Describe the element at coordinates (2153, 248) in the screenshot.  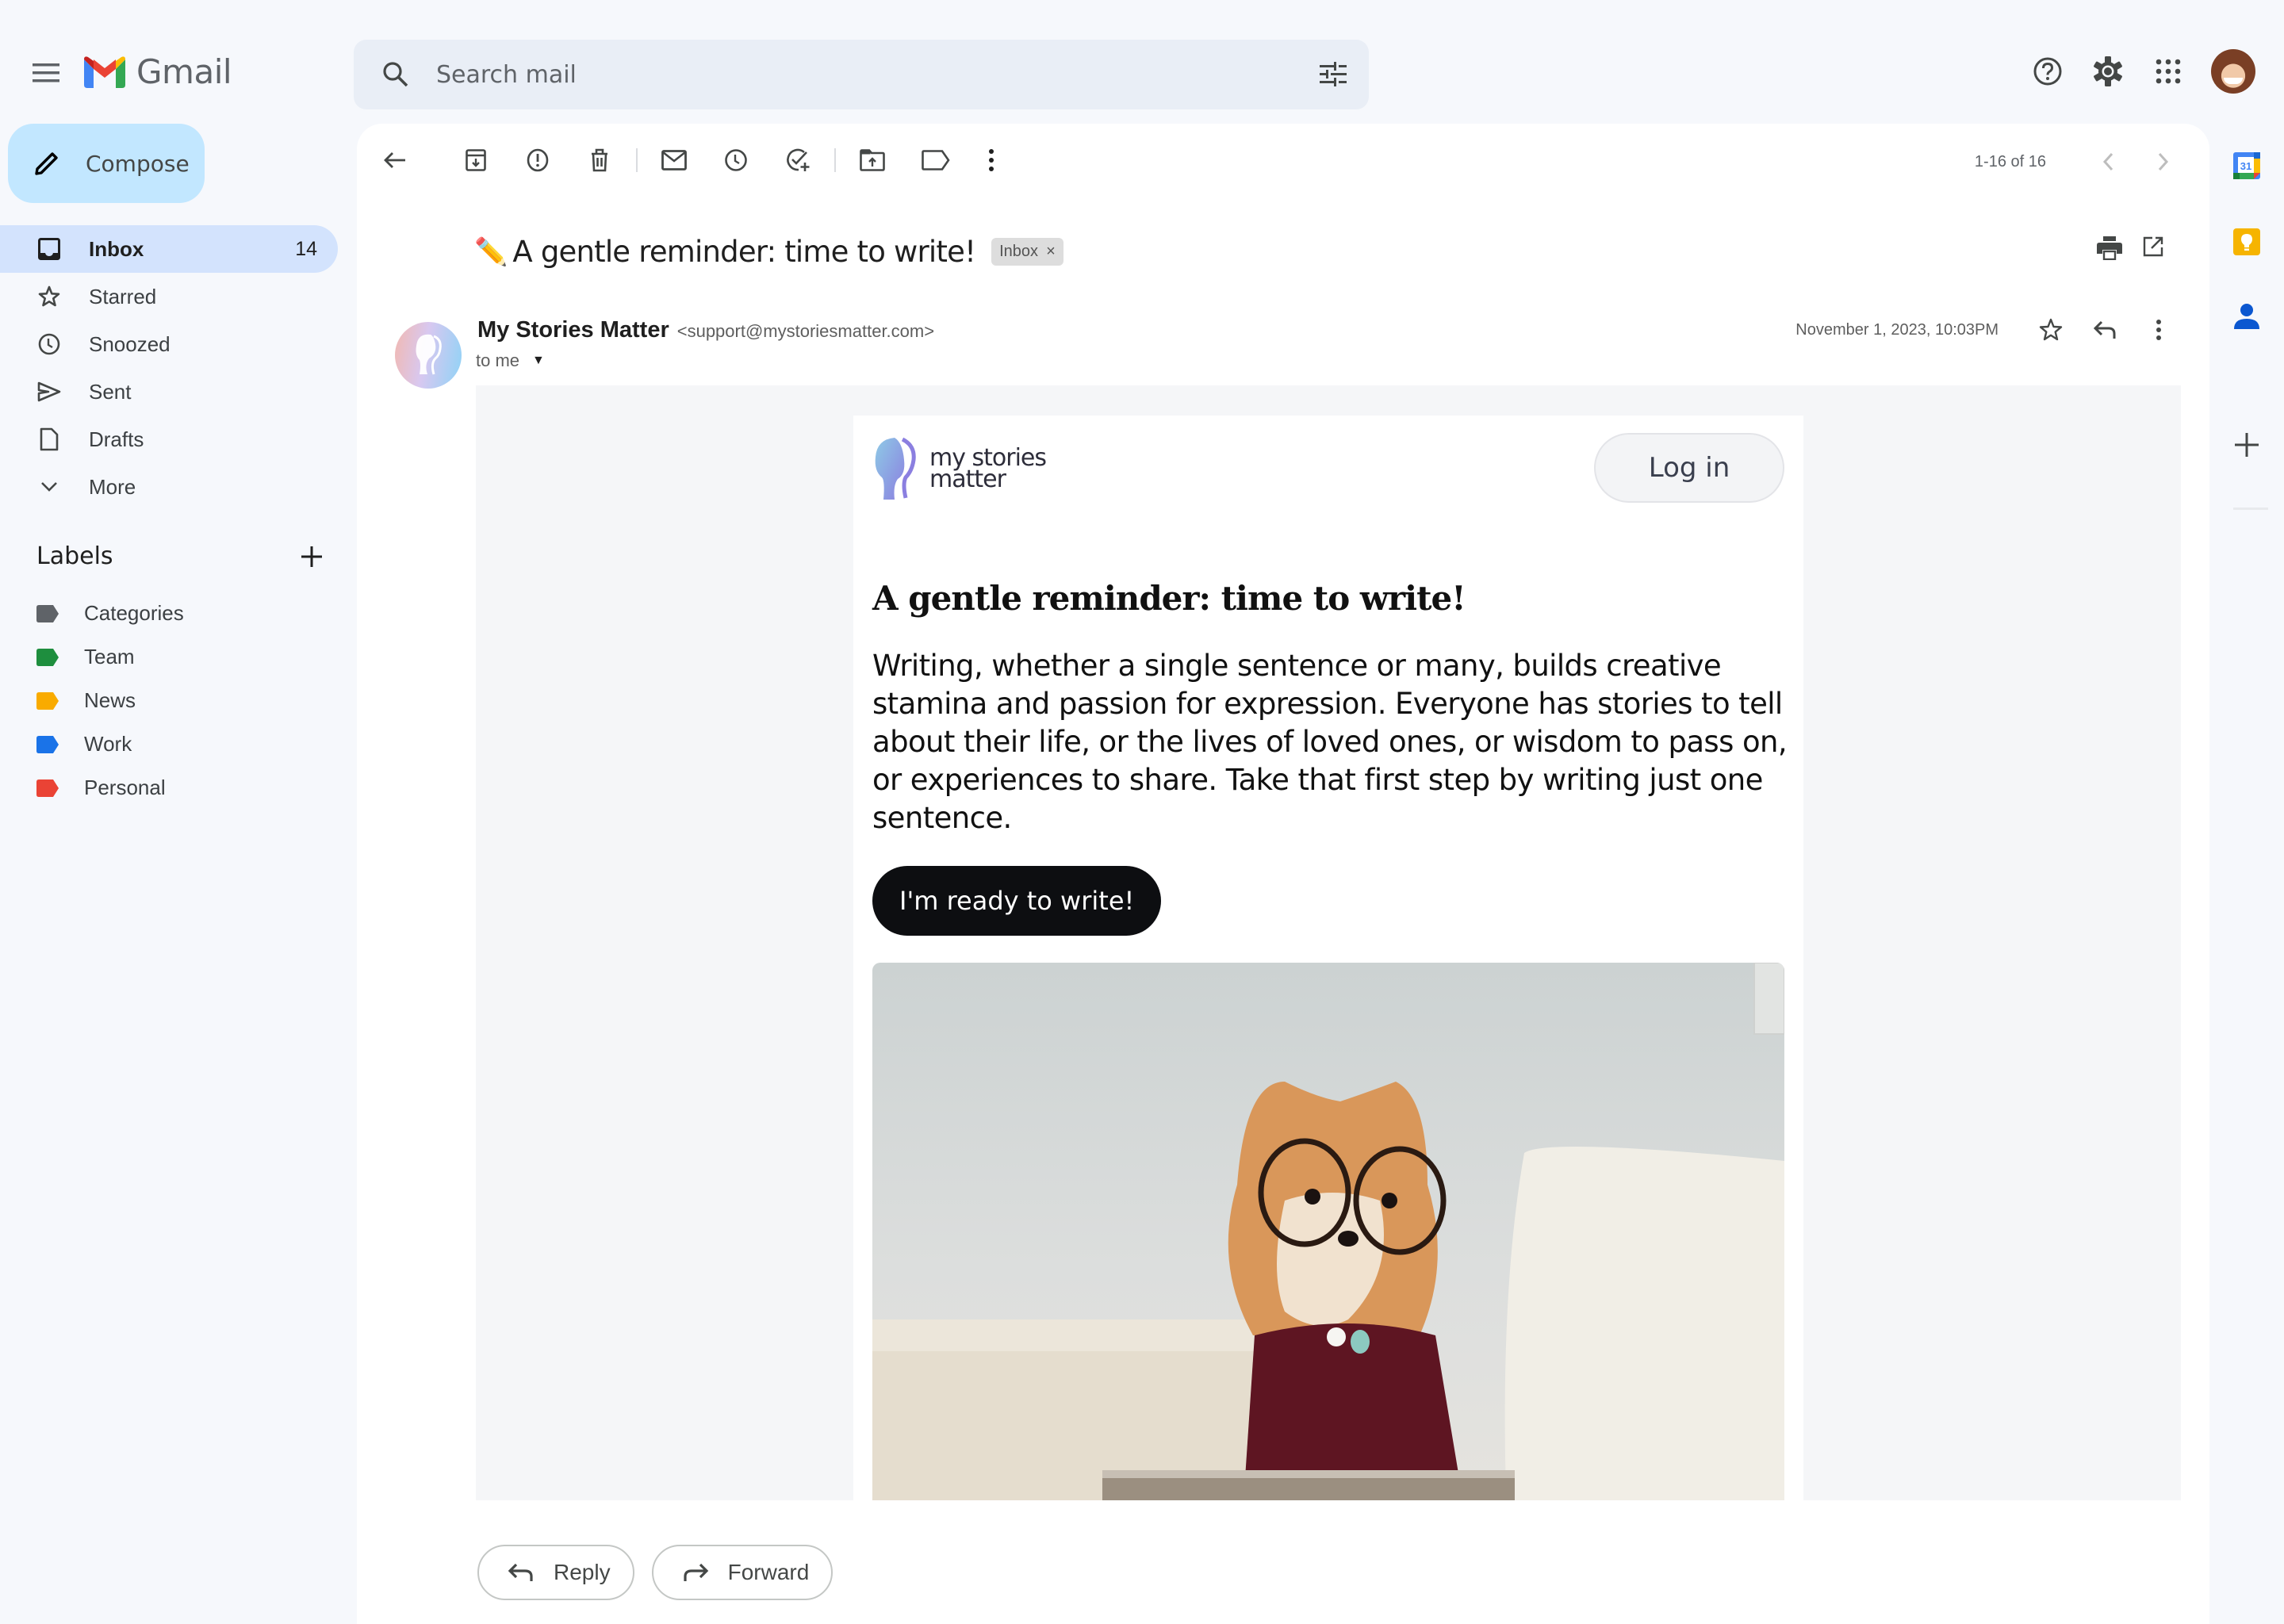
I see `open-in-new-window-button` at that location.